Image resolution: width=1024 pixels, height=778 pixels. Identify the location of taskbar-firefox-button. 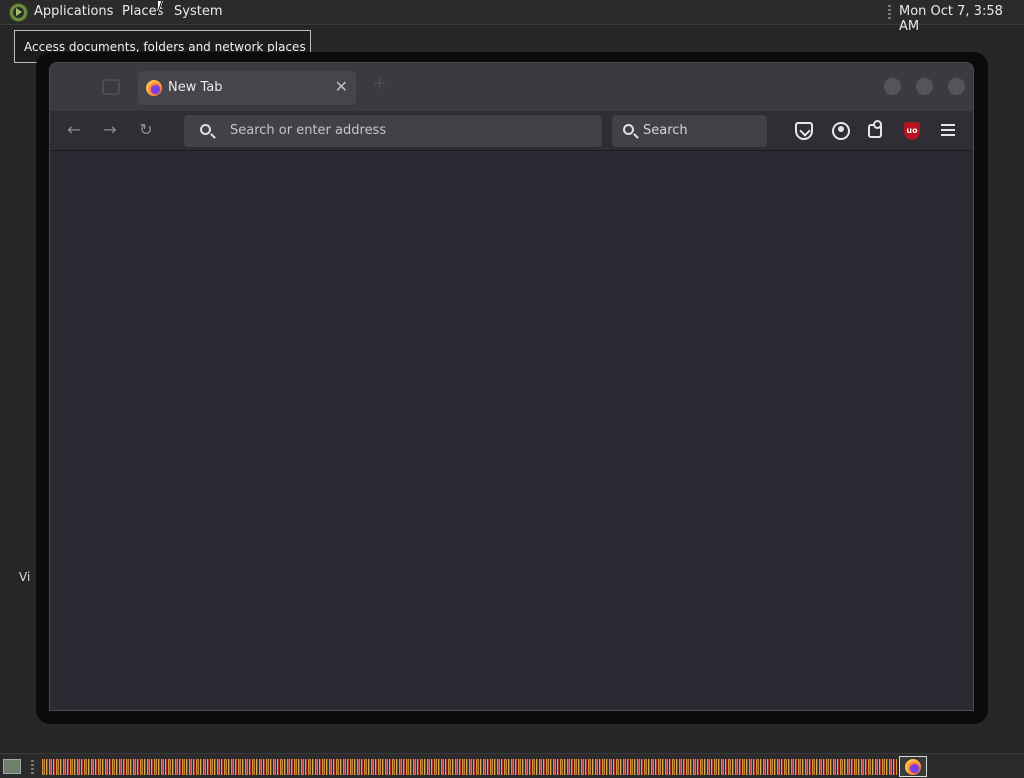
(913, 766).